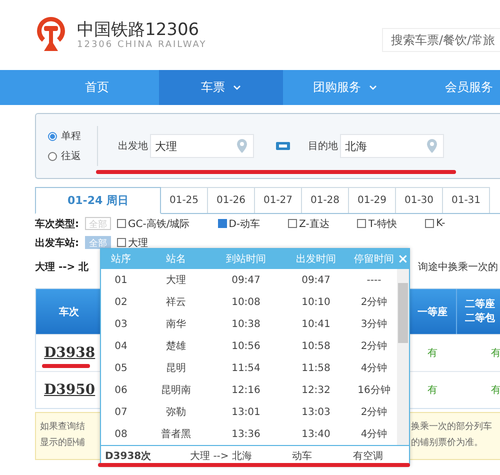 This screenshot has height=475, width=500. I want to click on transfer-note: 询途中换乘一次的, so click(458, 267).